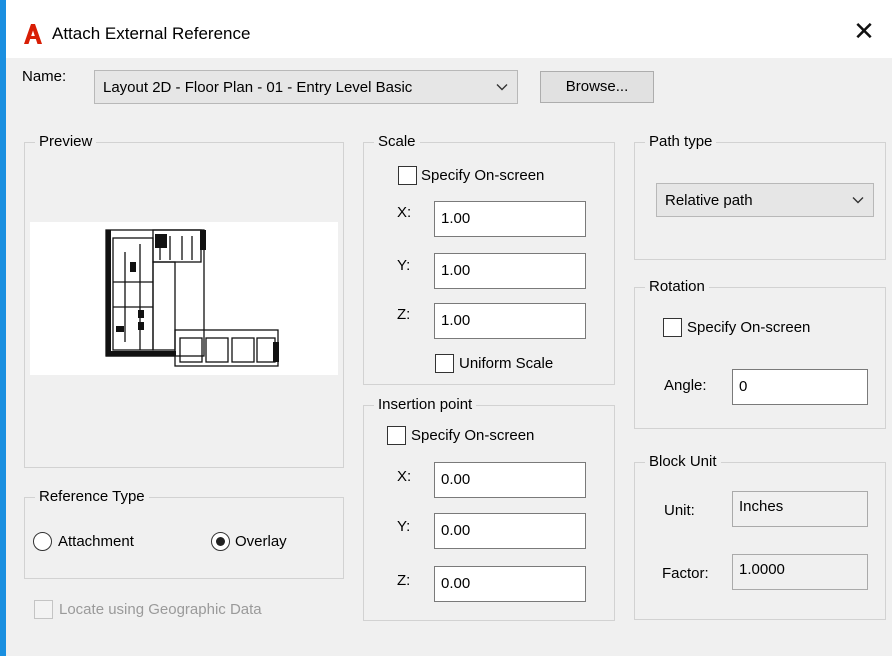 The height and width of the screenshot is (656, 892). I want to click on rotation-specify-checkbox, so click(672, 327).